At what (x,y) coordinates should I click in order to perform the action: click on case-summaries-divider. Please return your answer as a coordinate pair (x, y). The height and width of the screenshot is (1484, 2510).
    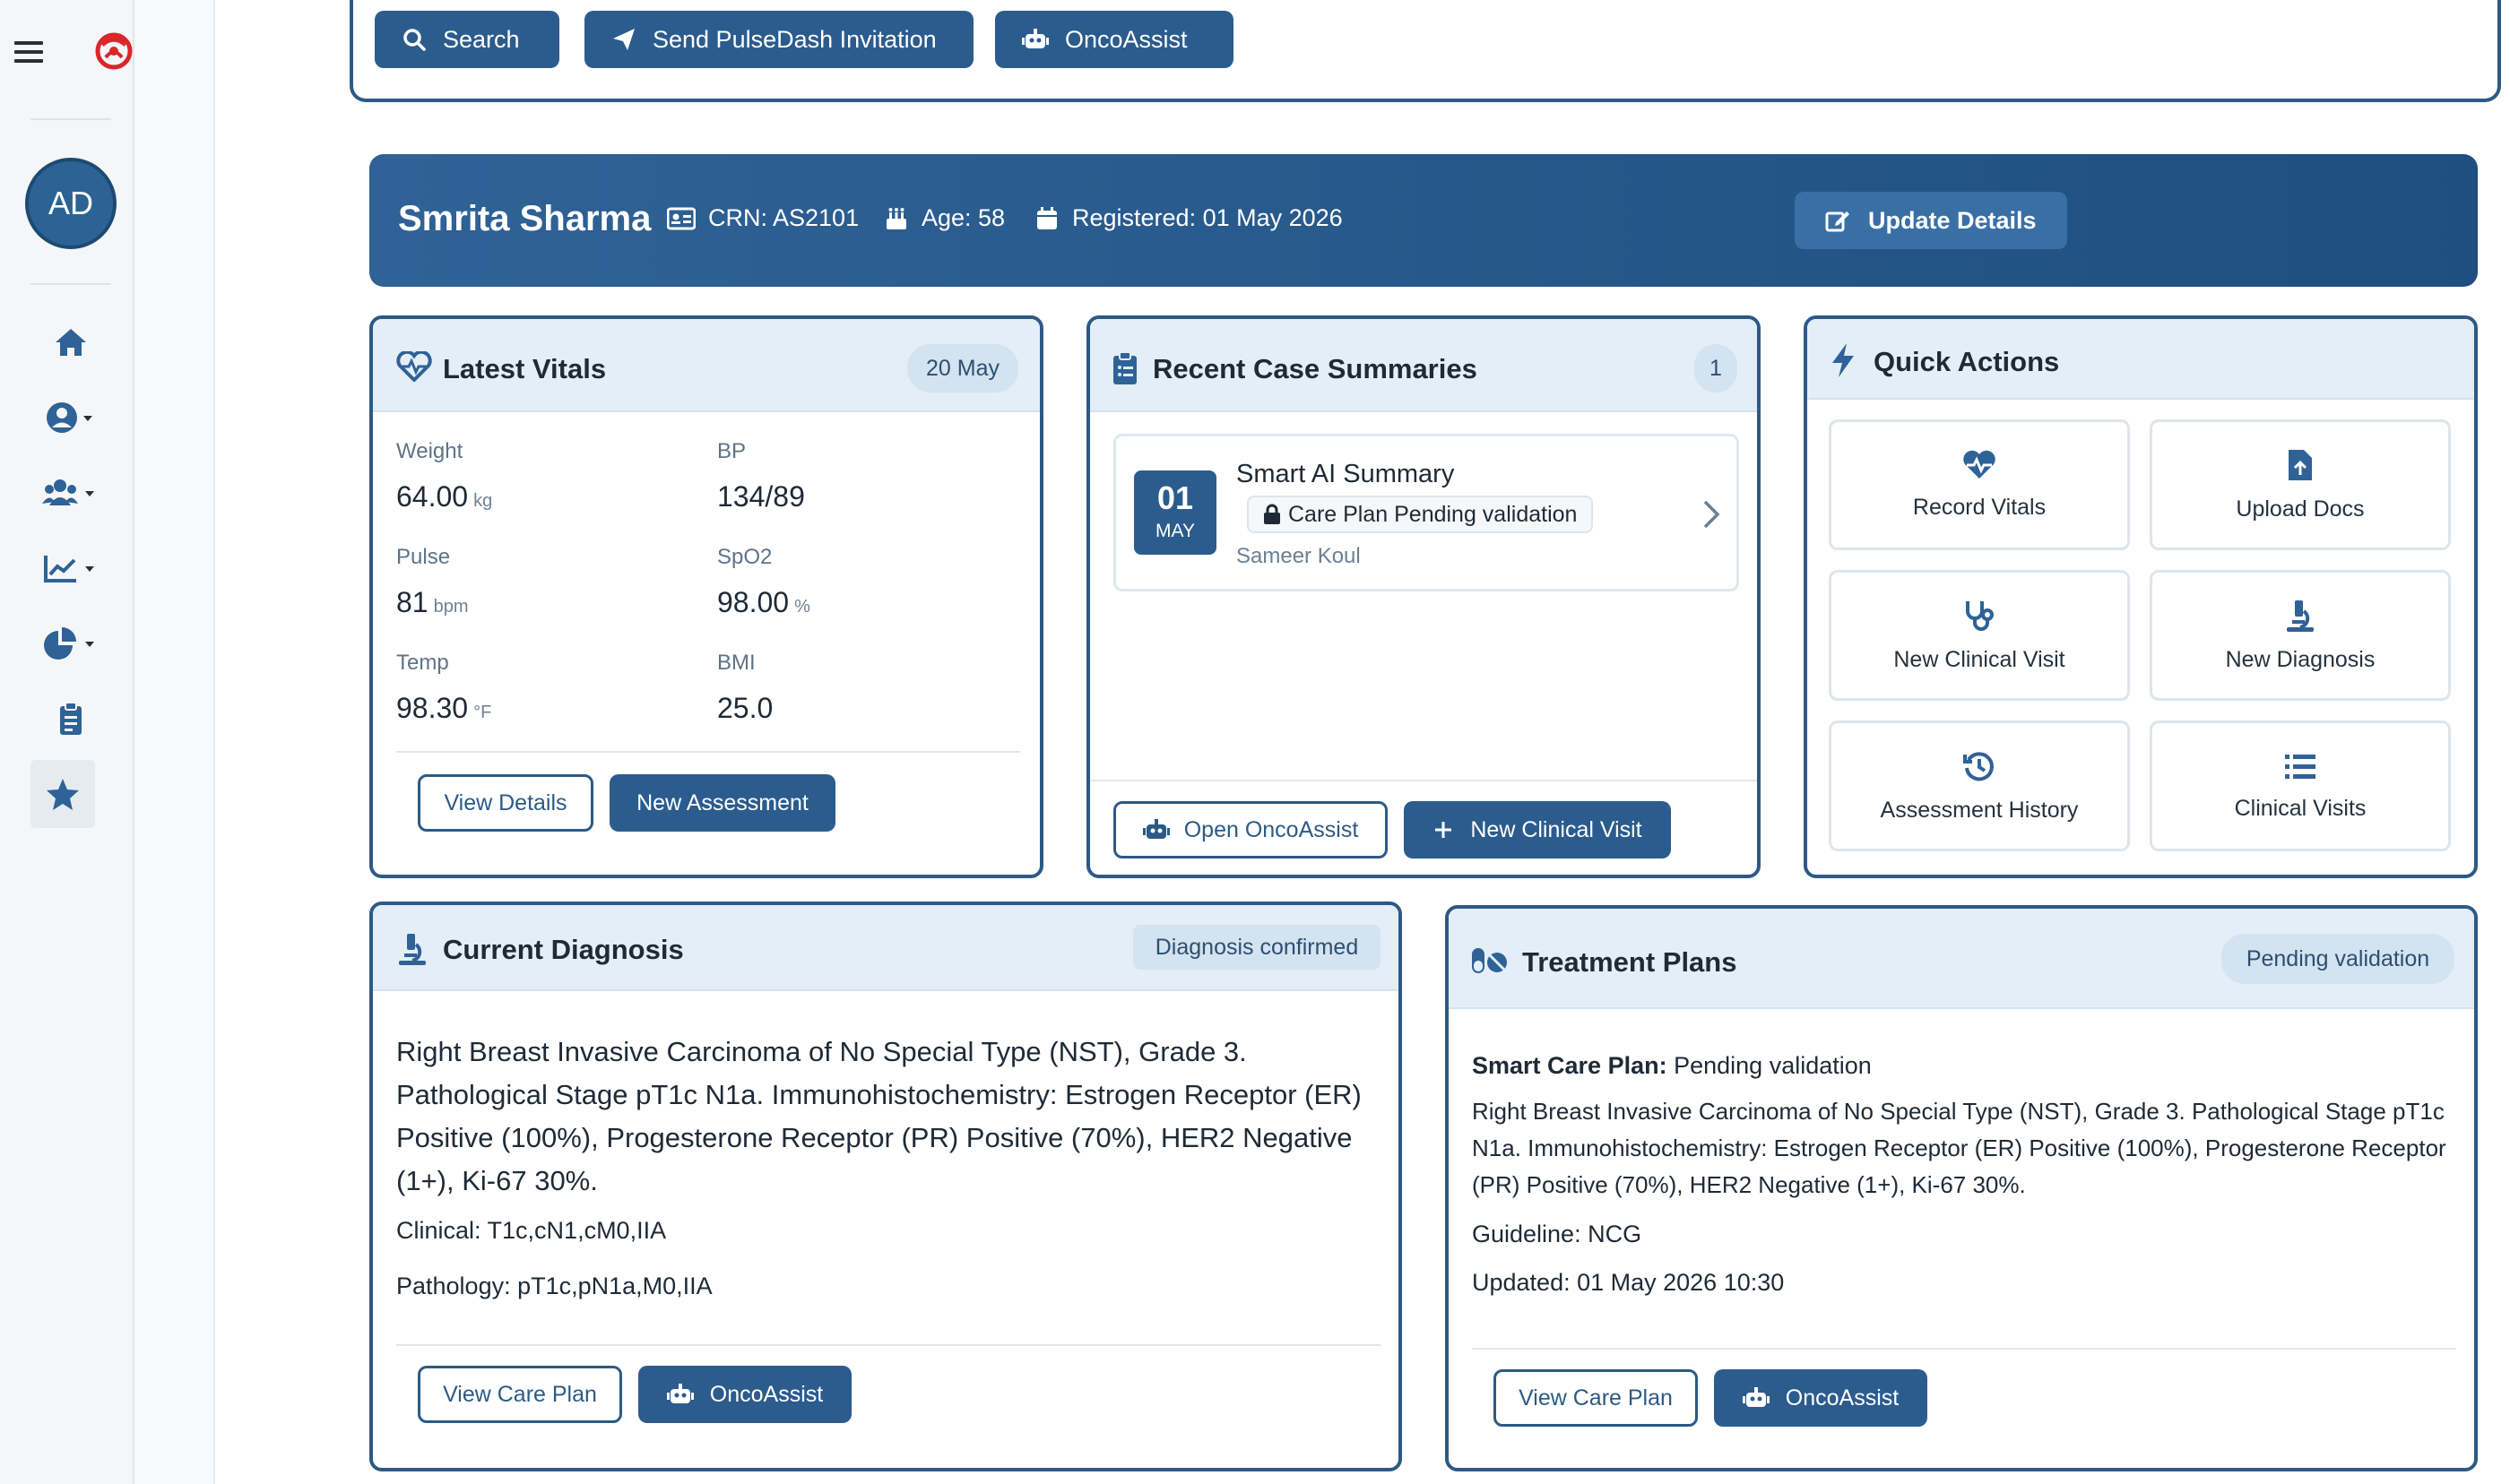
    Looking at the image, I should click on (1423, 780).